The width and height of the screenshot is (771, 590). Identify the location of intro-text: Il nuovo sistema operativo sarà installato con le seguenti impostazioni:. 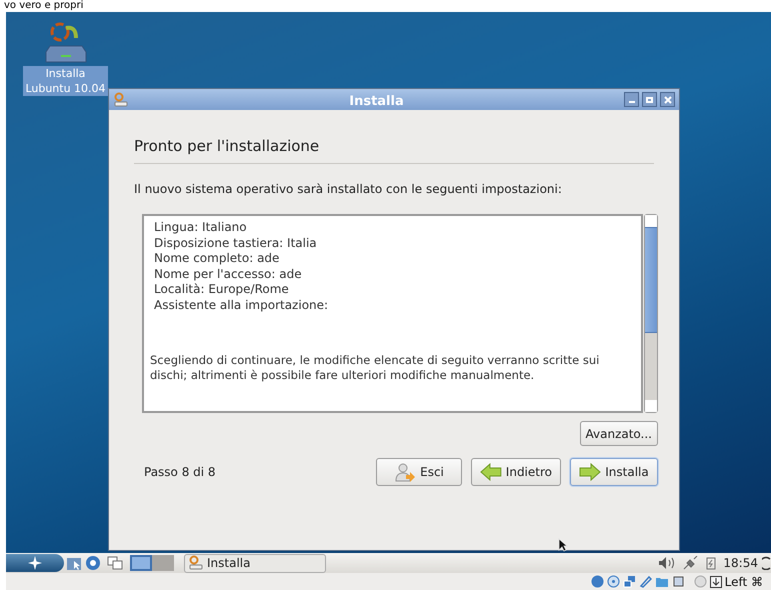
(348, 189).